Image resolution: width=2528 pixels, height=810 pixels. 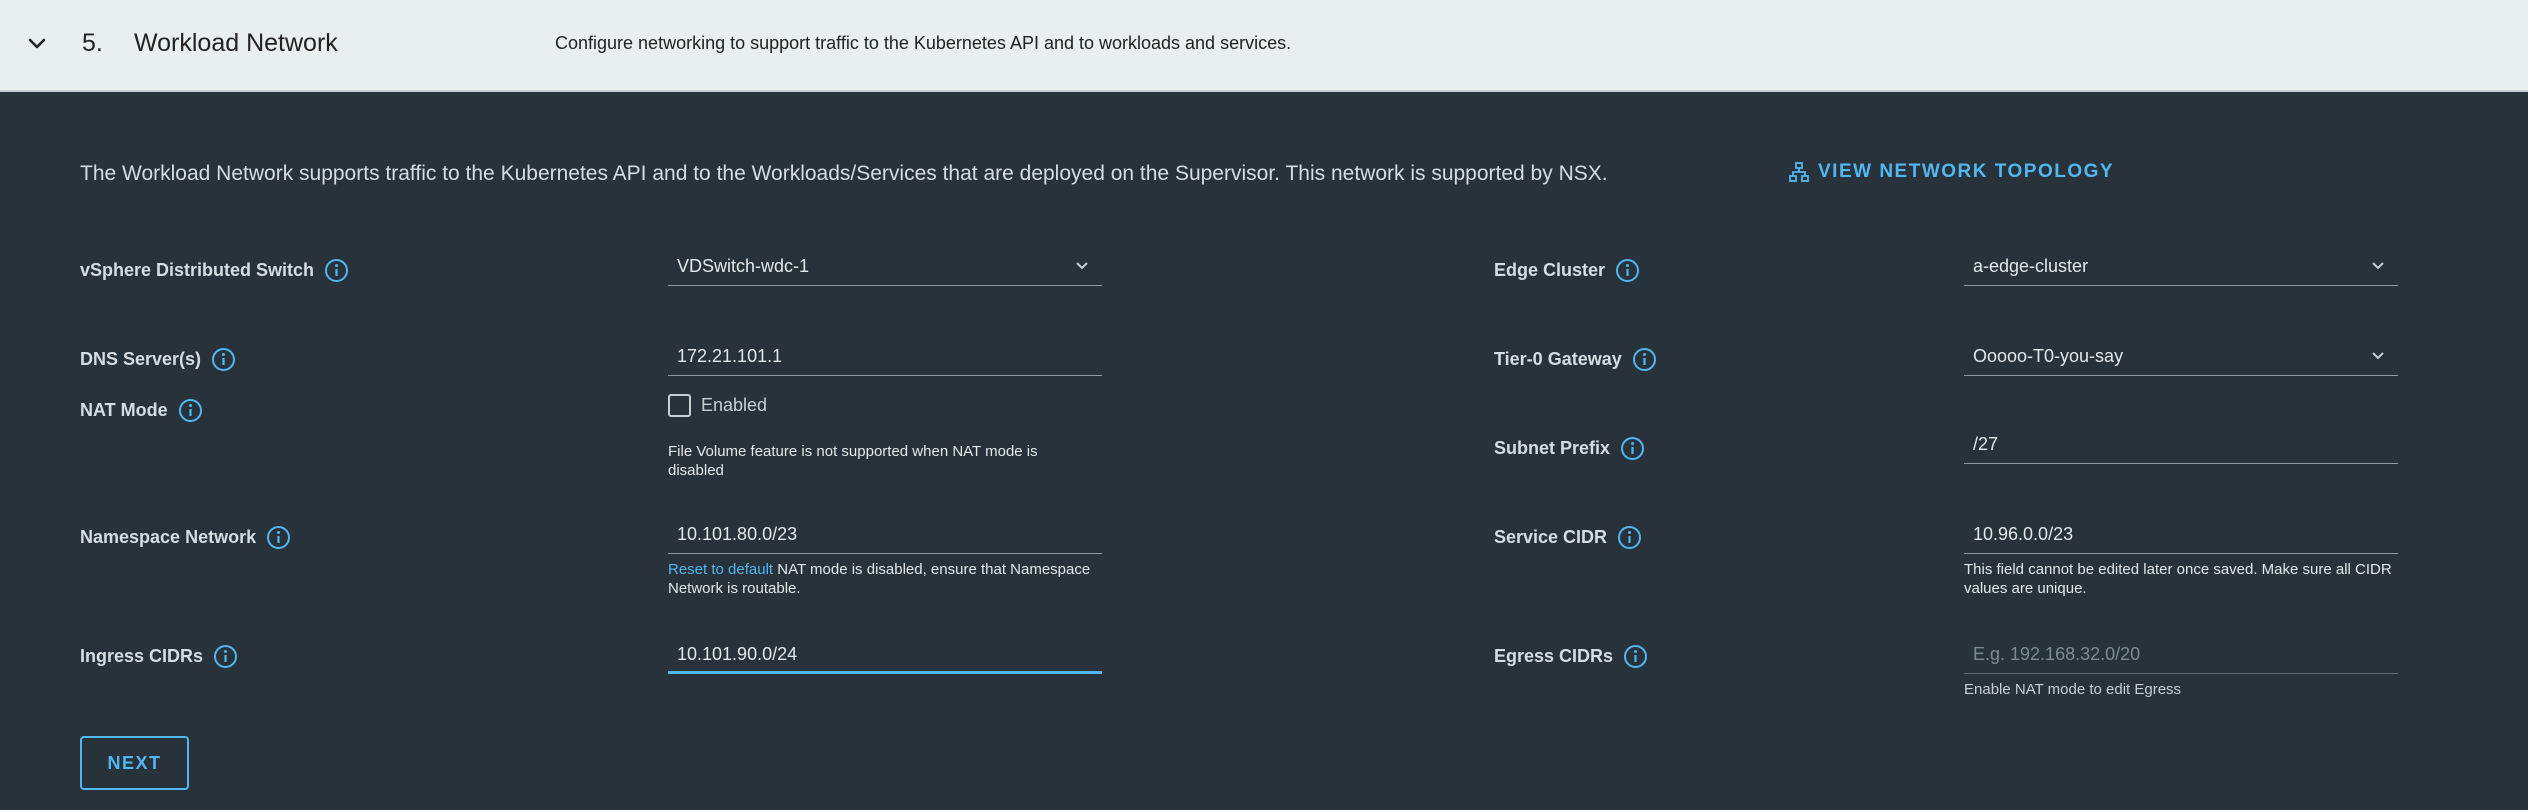 What do you see at coordinates (737, 534) in the screenshot?
I see `namespace-network-value: 10.101.80.0/23` at bounding box center [737, 534].